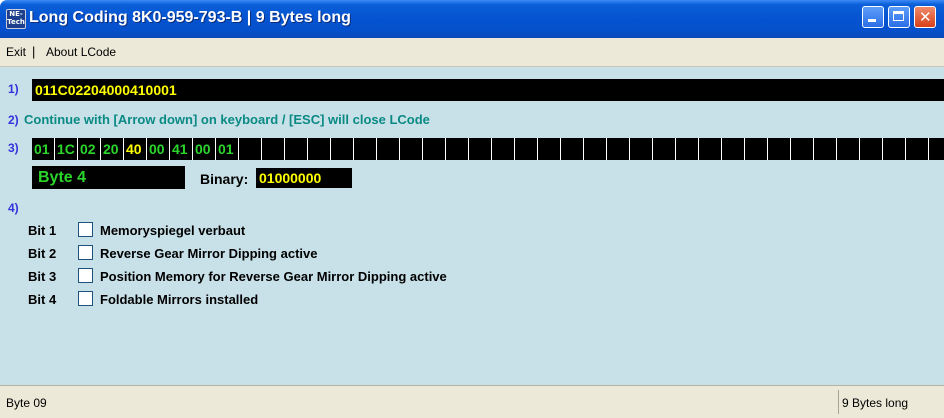 The image size is (944, 418). What do you see at coordinates (81, 52) in the screenshot?
I see `menu-about-lcode: About LCode` at bounding box center [81, 52].